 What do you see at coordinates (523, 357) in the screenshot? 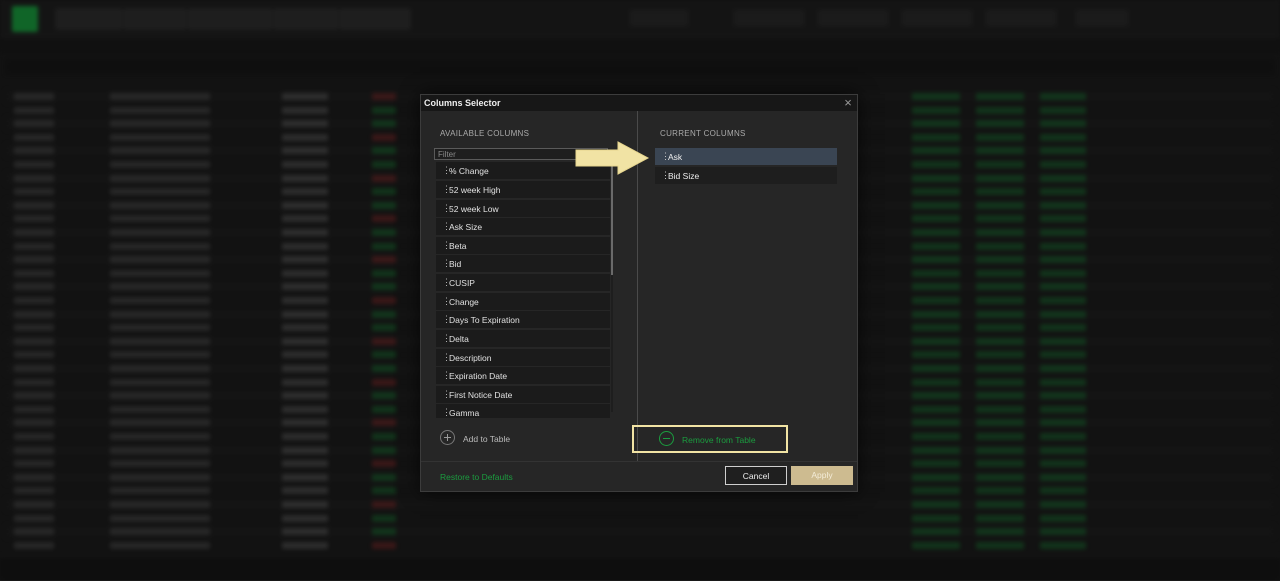
I see `available-item: ⋮ Description` at bounding box center [523, 357].